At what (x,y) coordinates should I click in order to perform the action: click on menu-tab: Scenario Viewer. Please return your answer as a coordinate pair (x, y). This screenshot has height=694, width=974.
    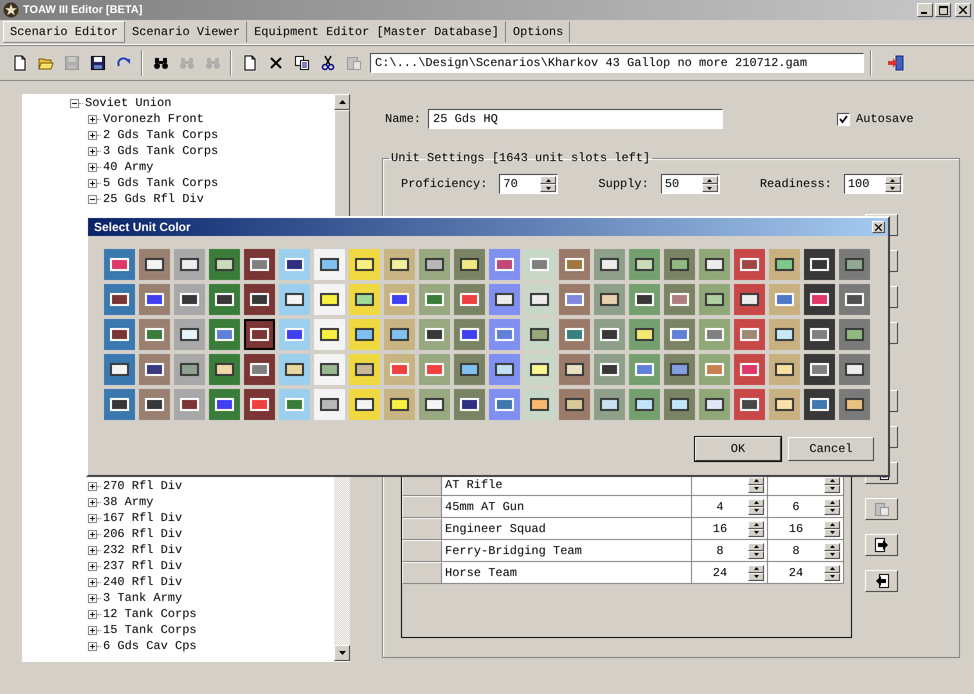
    Looking at the image, I should click on (186, 32).